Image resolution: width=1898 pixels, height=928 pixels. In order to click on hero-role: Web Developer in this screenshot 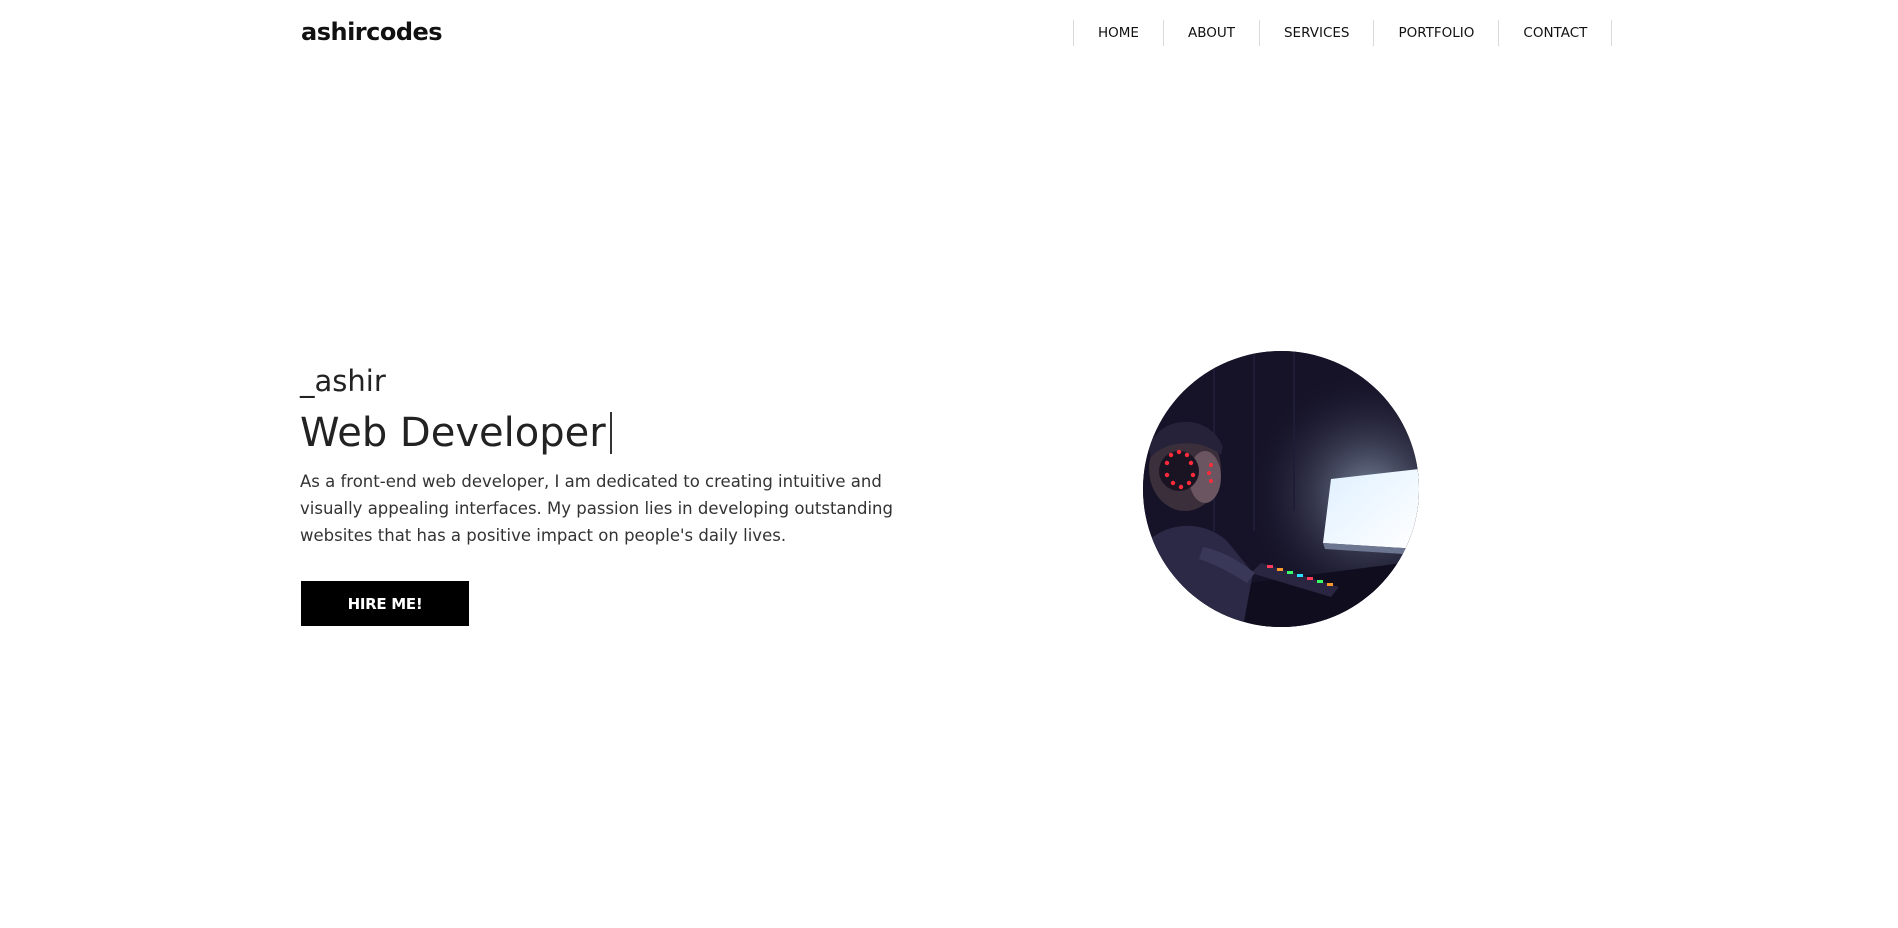, I will do `click(456, 433)`.